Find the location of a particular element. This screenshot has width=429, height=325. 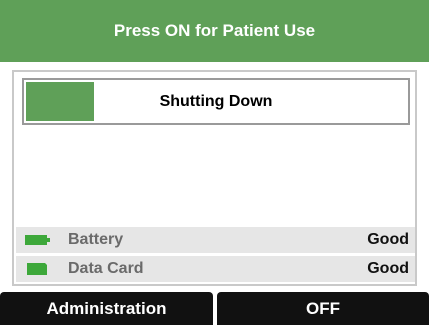

battery-icon is located at coordinates (38, 240).